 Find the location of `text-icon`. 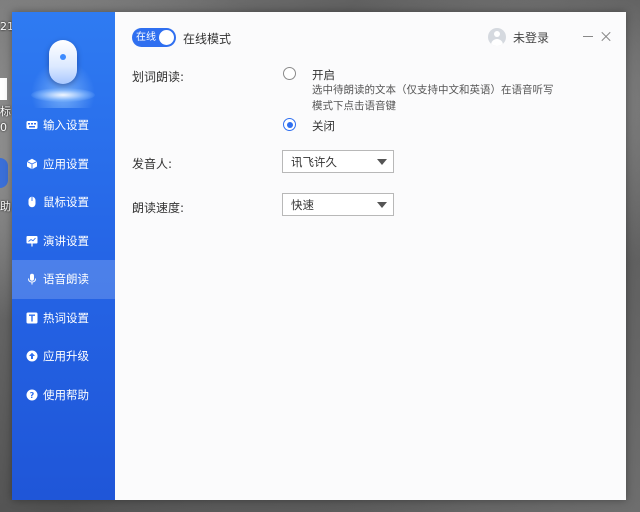

text-icon is located at coordinates (32, 318).